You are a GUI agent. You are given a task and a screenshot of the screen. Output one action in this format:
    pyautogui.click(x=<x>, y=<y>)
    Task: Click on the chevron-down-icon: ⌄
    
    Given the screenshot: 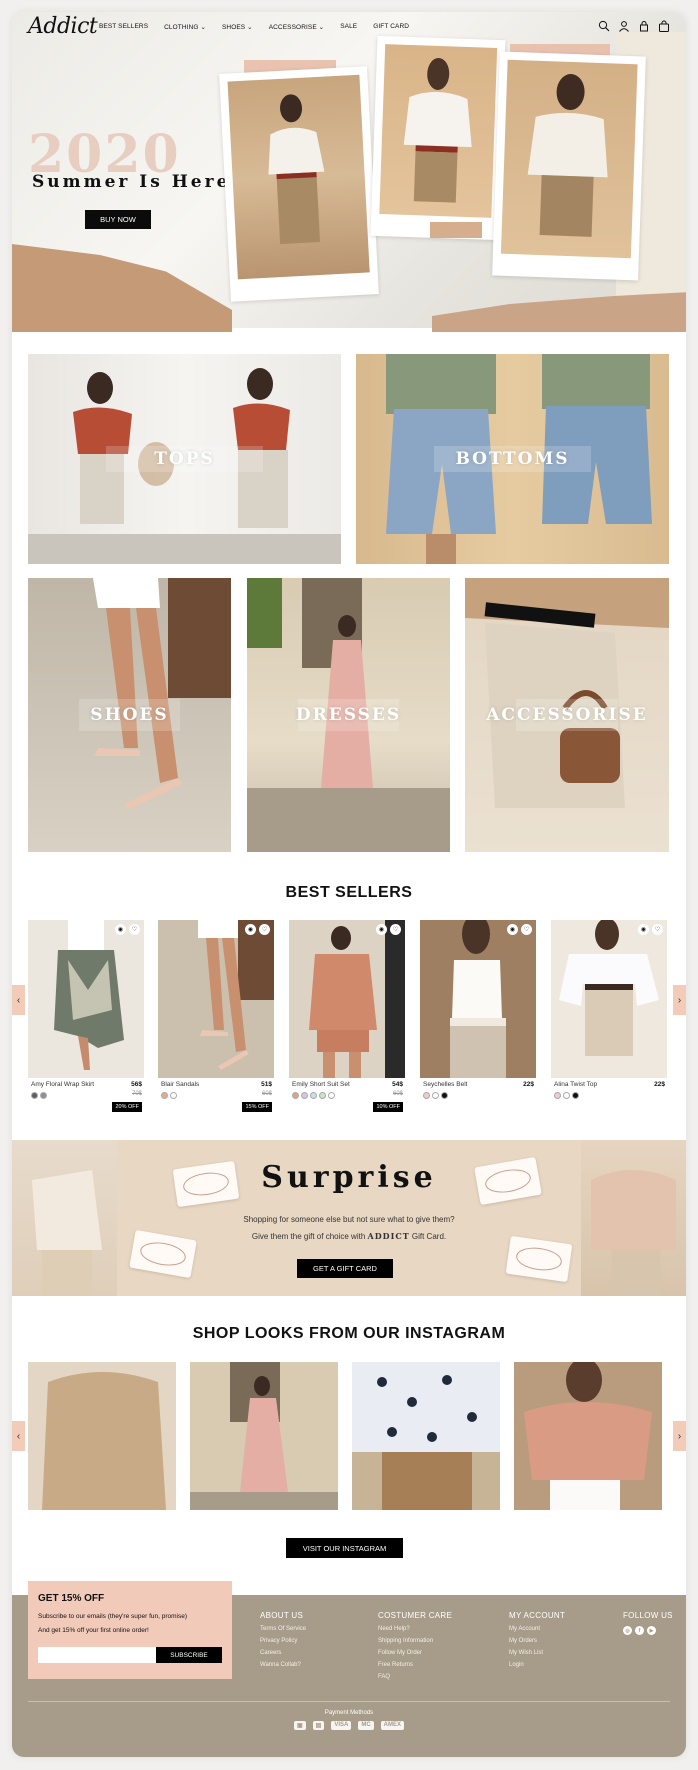 What is the action you would take?
    pyautogui.click(x=250, y=27)
    